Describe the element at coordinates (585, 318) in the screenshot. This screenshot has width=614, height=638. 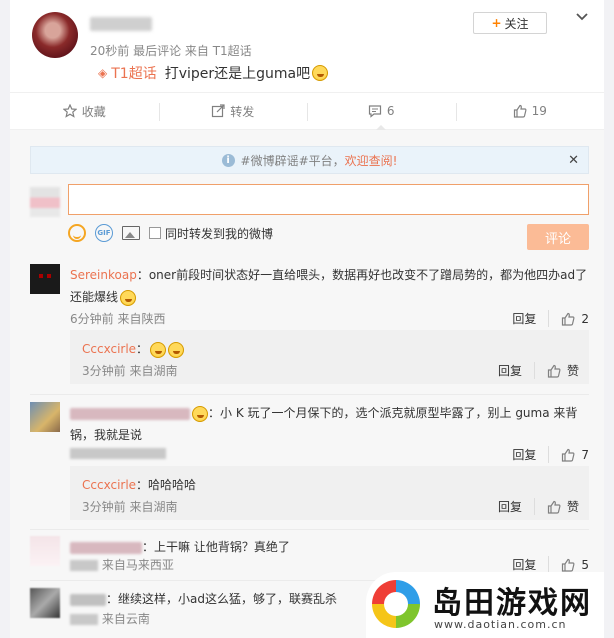
I see `comment-like-count: 2` at that location.